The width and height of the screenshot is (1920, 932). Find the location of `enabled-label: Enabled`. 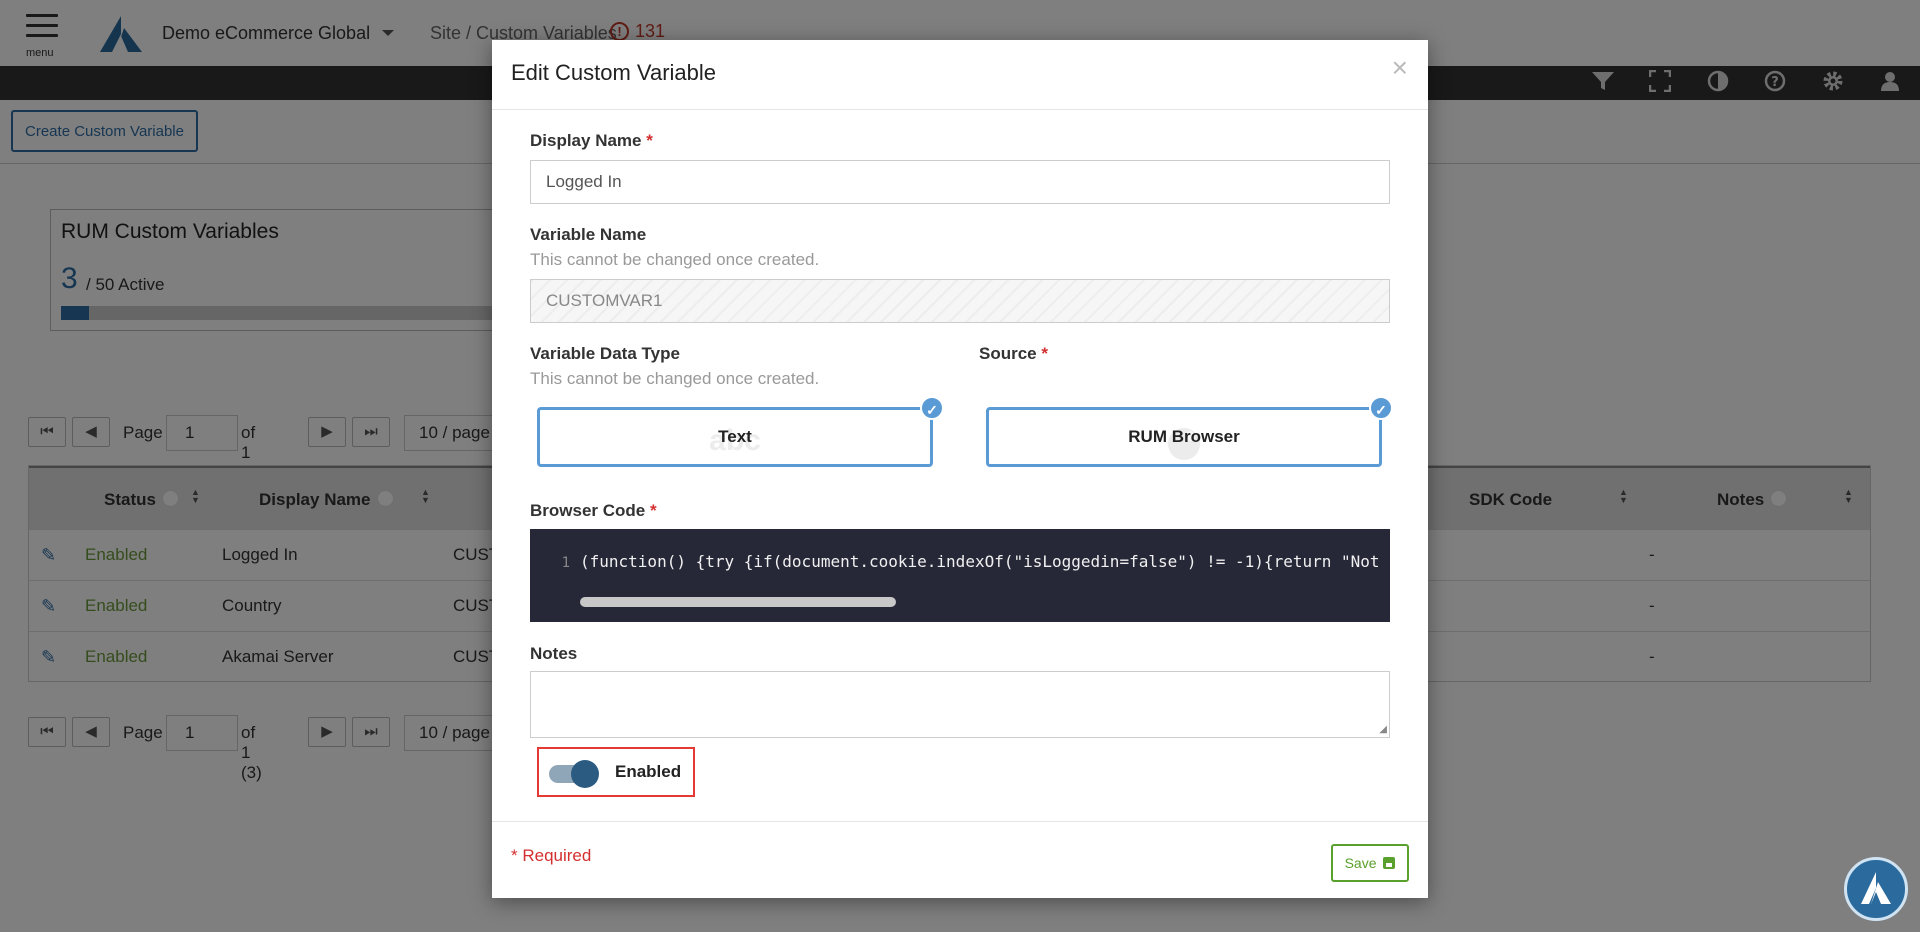

enabled-label: Enabled is located at coordinates (648, 771).